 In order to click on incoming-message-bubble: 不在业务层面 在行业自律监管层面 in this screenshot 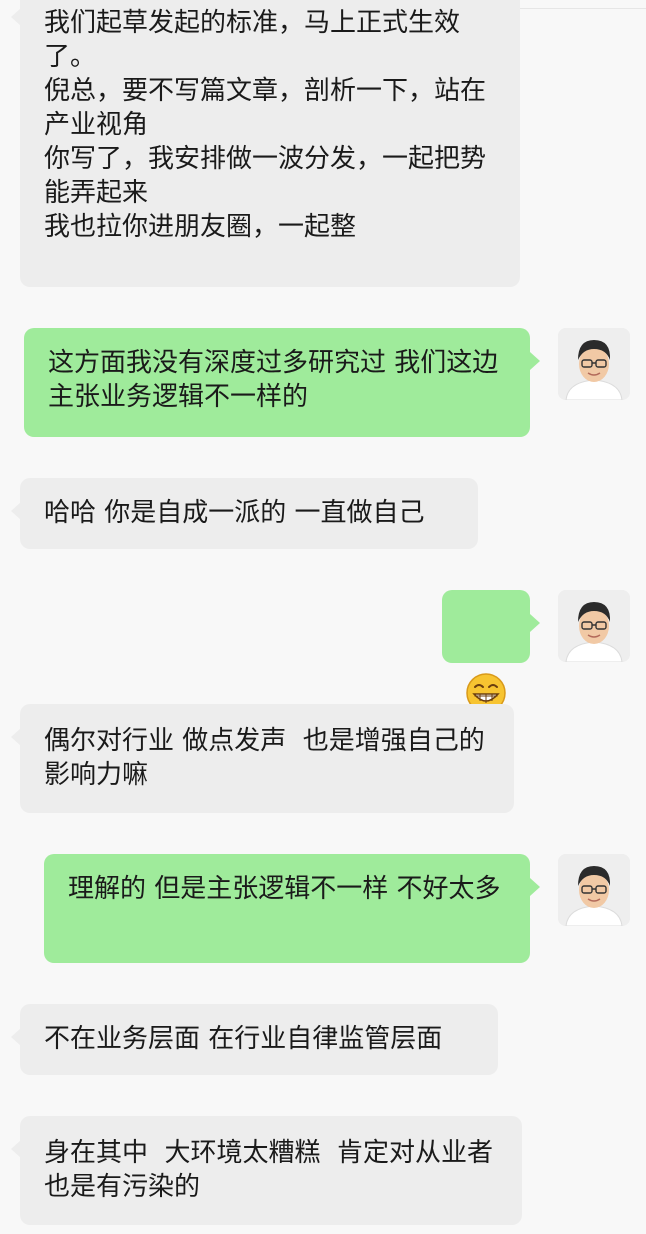, I will do `click(254, 1039)`.